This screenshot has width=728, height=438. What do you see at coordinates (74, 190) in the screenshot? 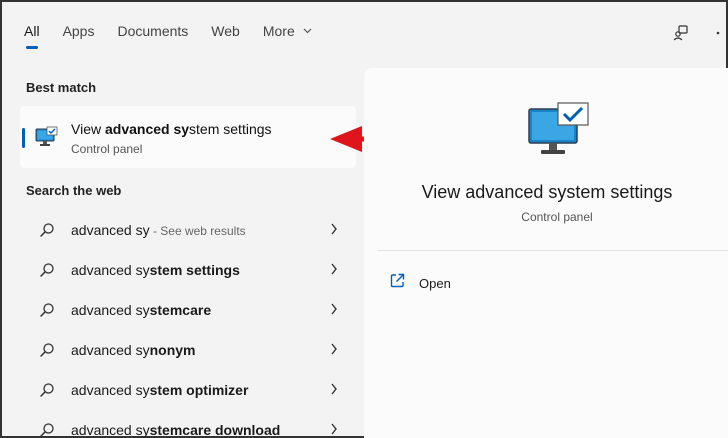
I see `search-web-heading: Search the web` at bounding box center [74, 190].